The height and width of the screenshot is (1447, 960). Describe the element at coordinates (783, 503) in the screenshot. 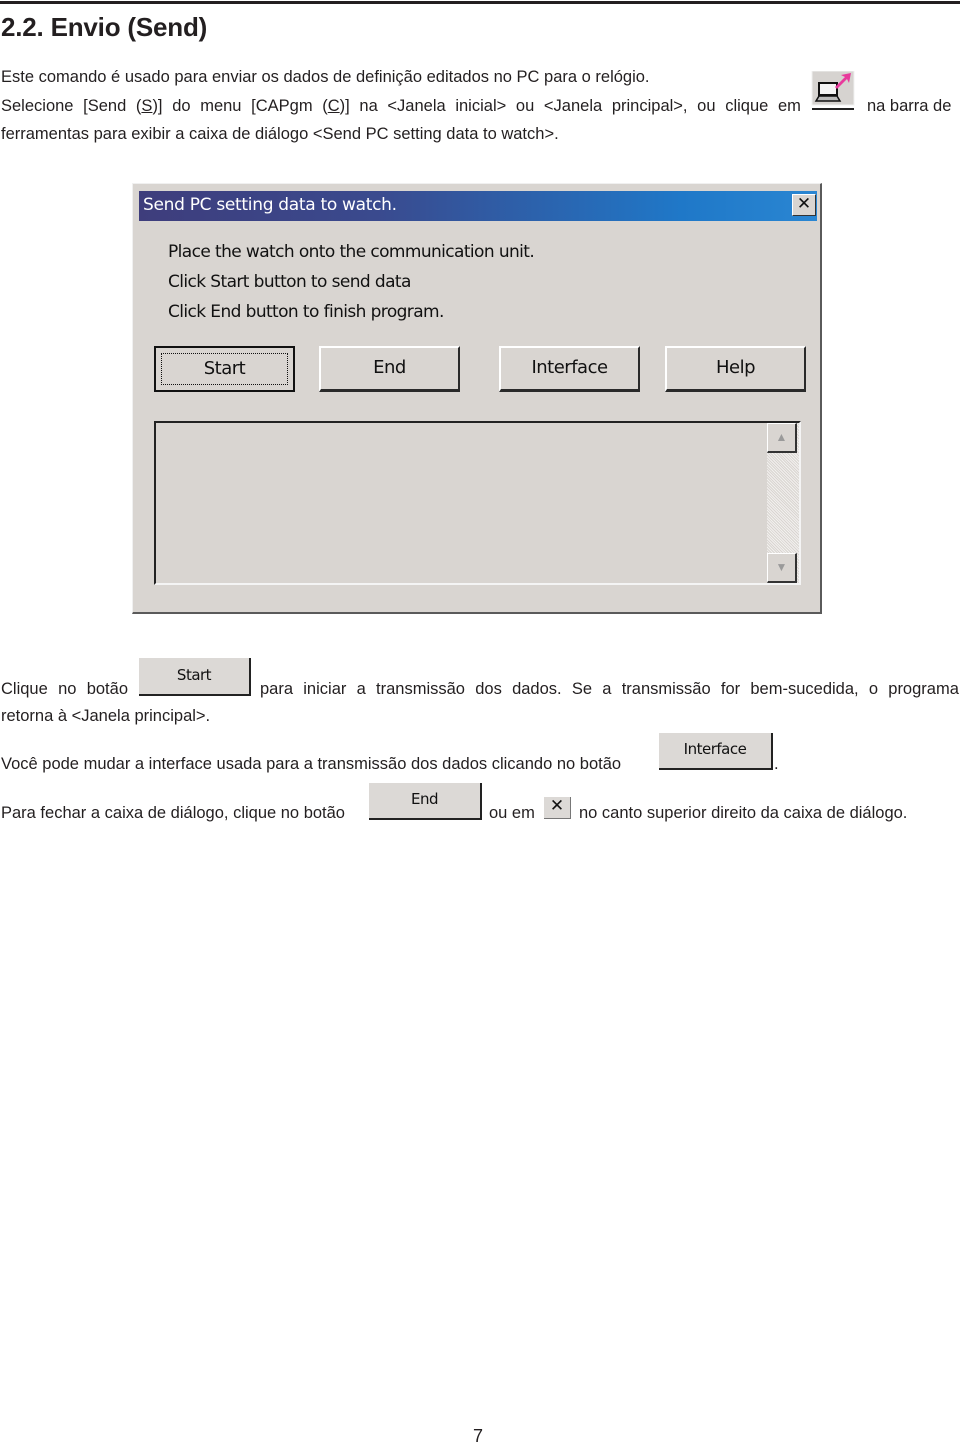

I see `vertical-scrollbar: ▲ ▼` at that location.